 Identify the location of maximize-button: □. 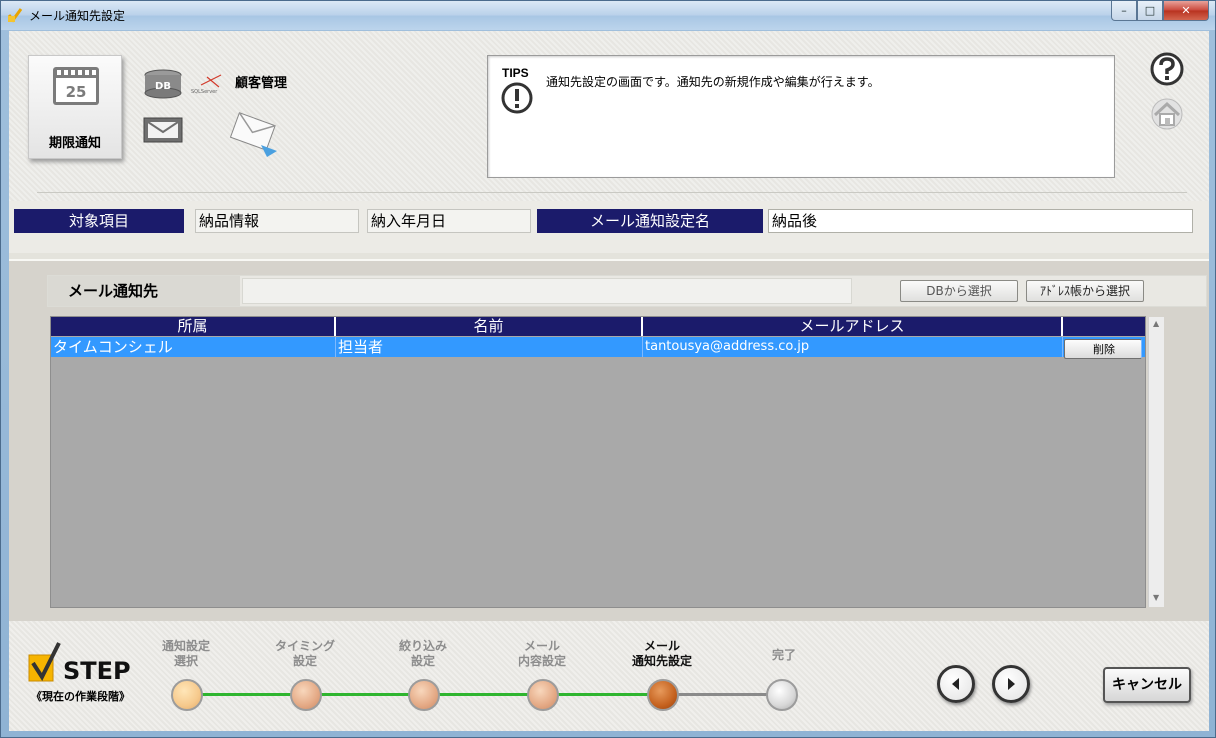
(1150, 11).